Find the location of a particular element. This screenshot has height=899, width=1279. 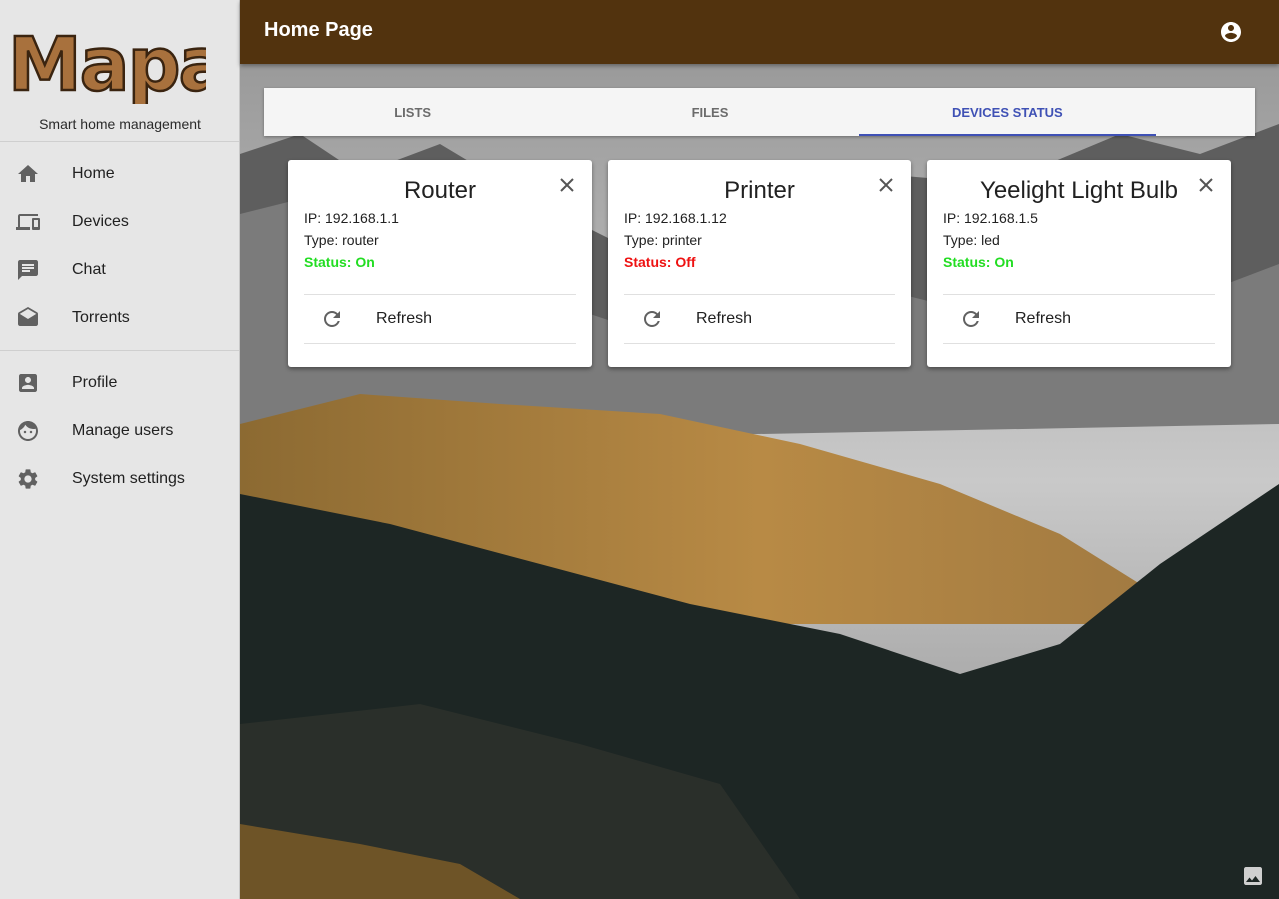

tab-devices-status: DEVICES STATUS is located at coordinates (1007, 112).